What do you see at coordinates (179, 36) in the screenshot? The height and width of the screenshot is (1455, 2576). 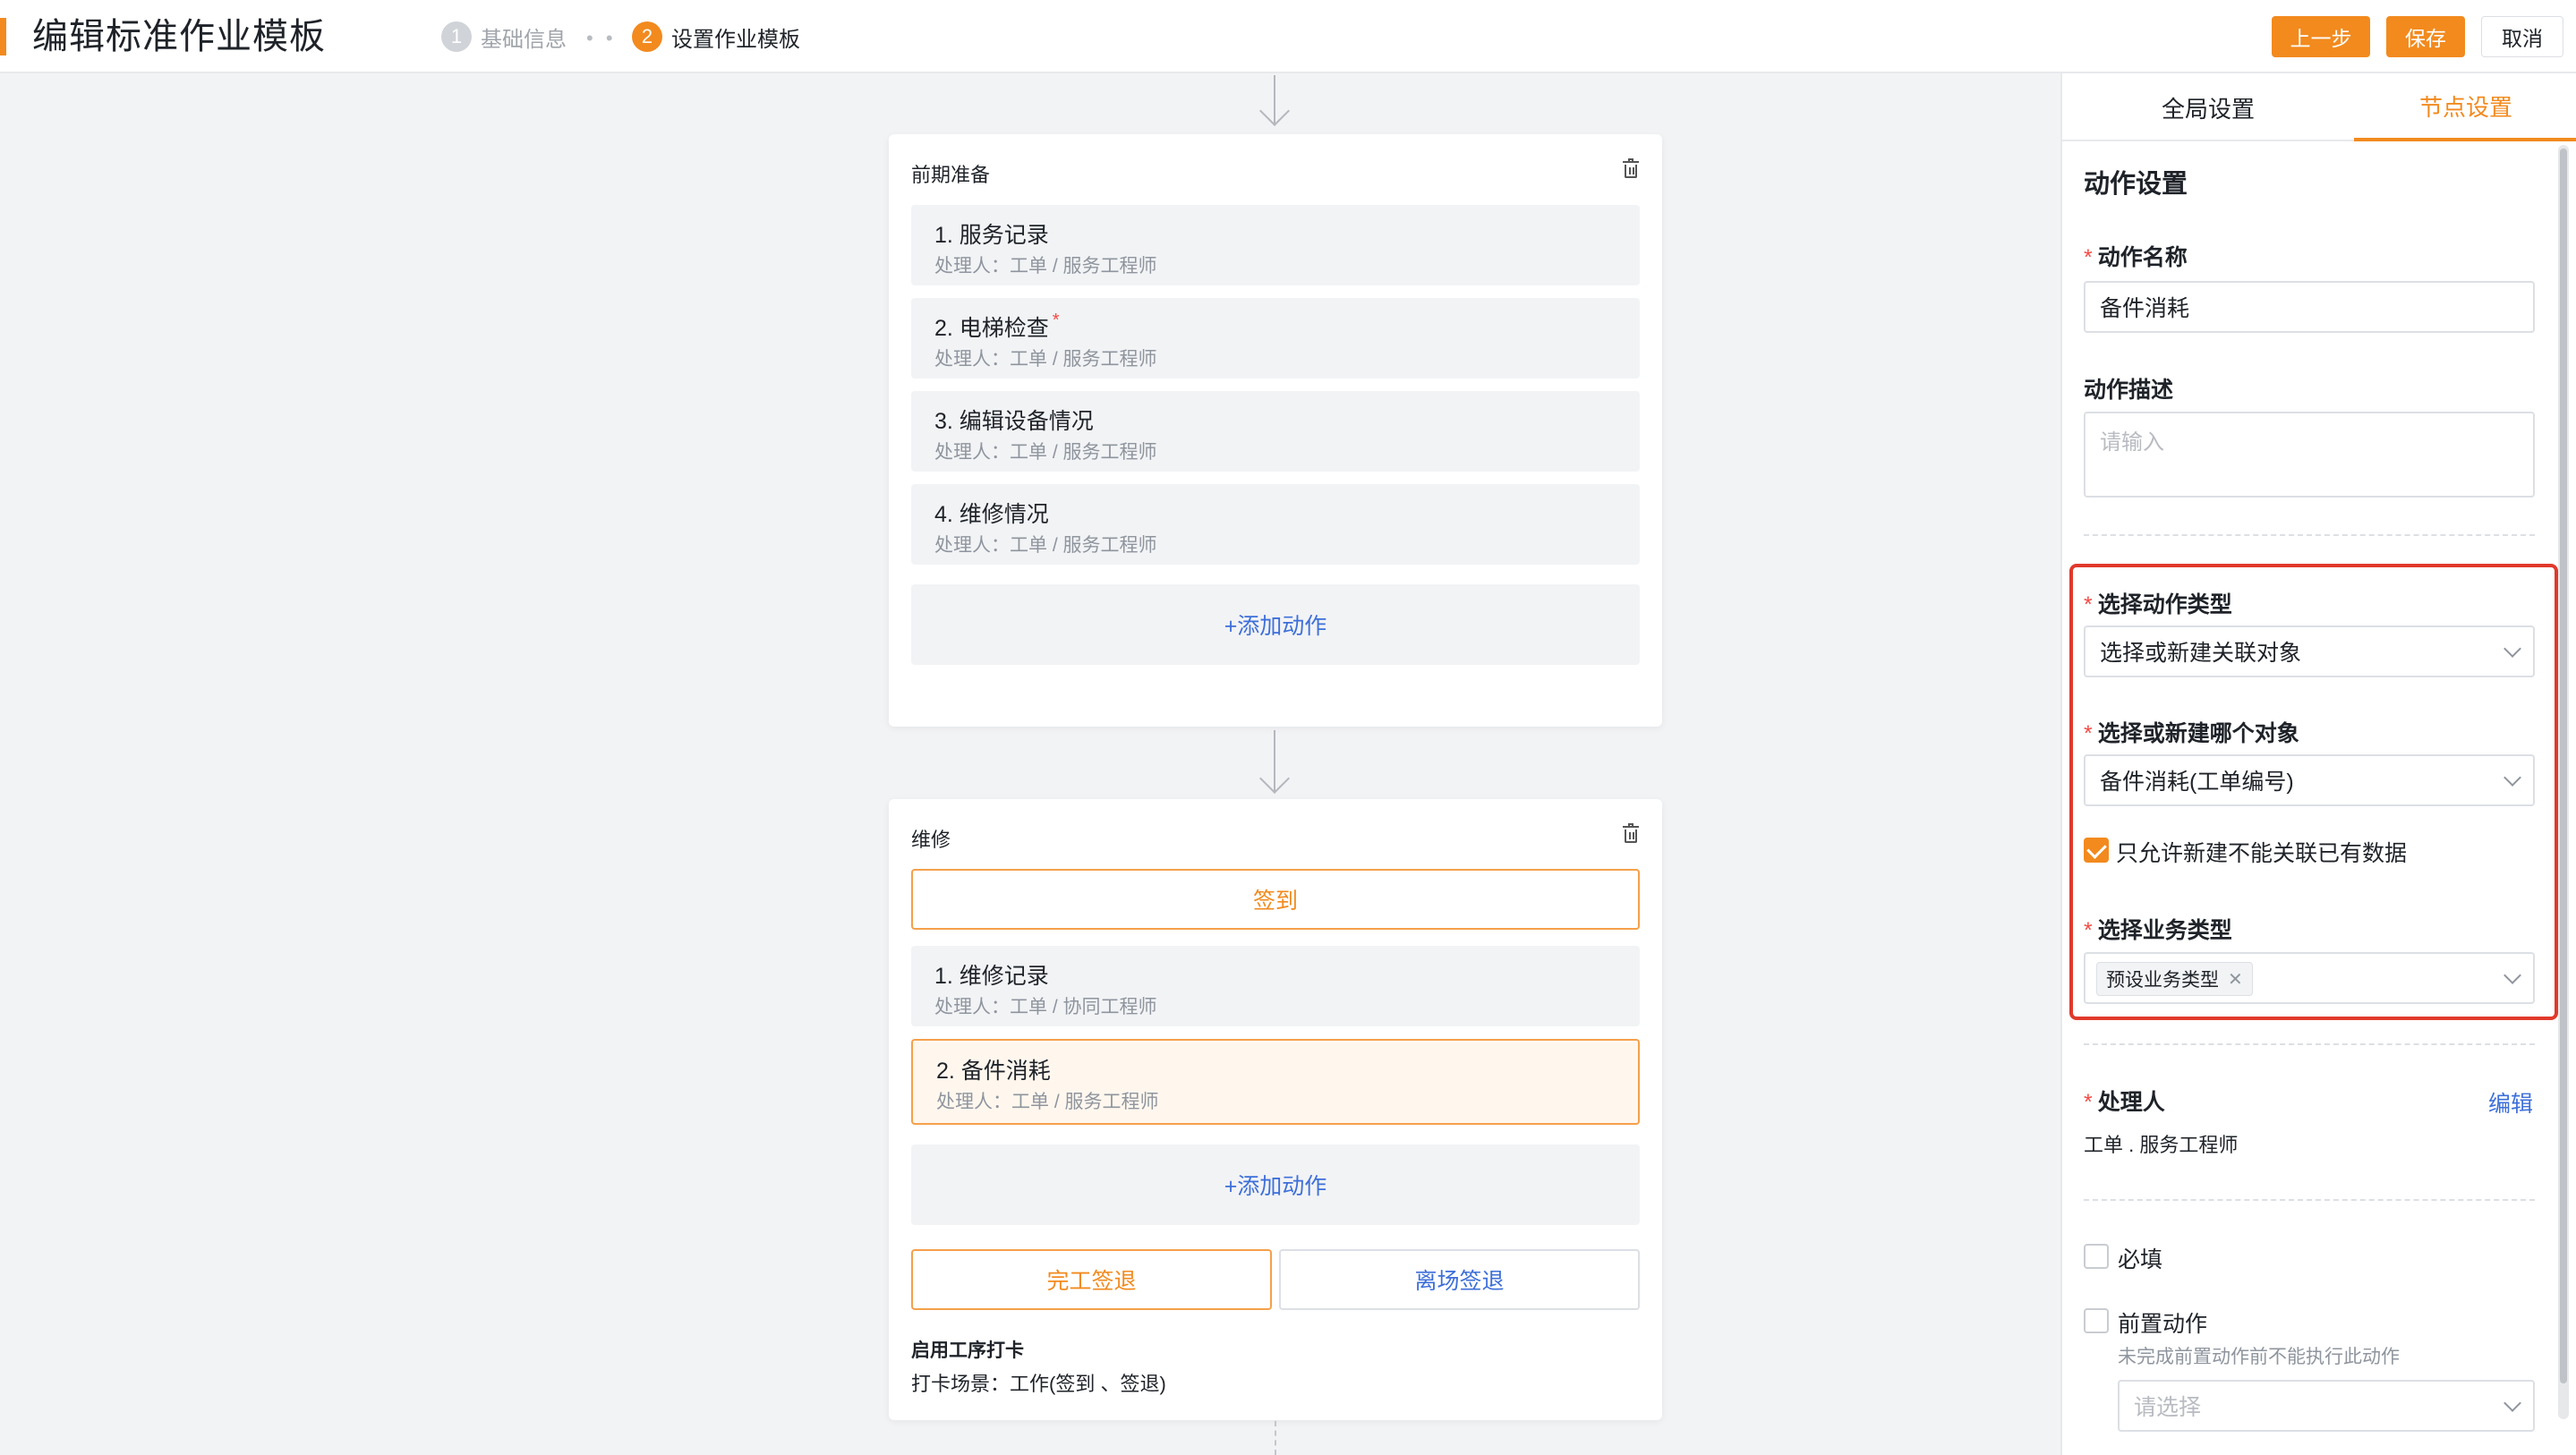 I see `page-title: 编辑标准作业模板` at bounding box center [179, 36].